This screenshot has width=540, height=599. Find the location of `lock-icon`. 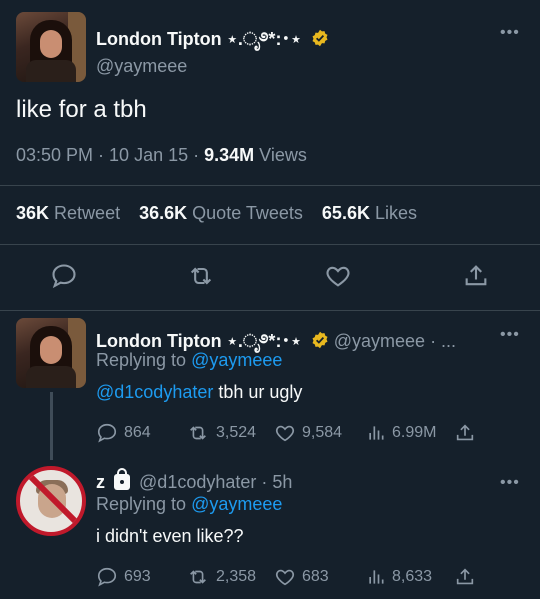

lock-icon is located at coordinates (122, 479).